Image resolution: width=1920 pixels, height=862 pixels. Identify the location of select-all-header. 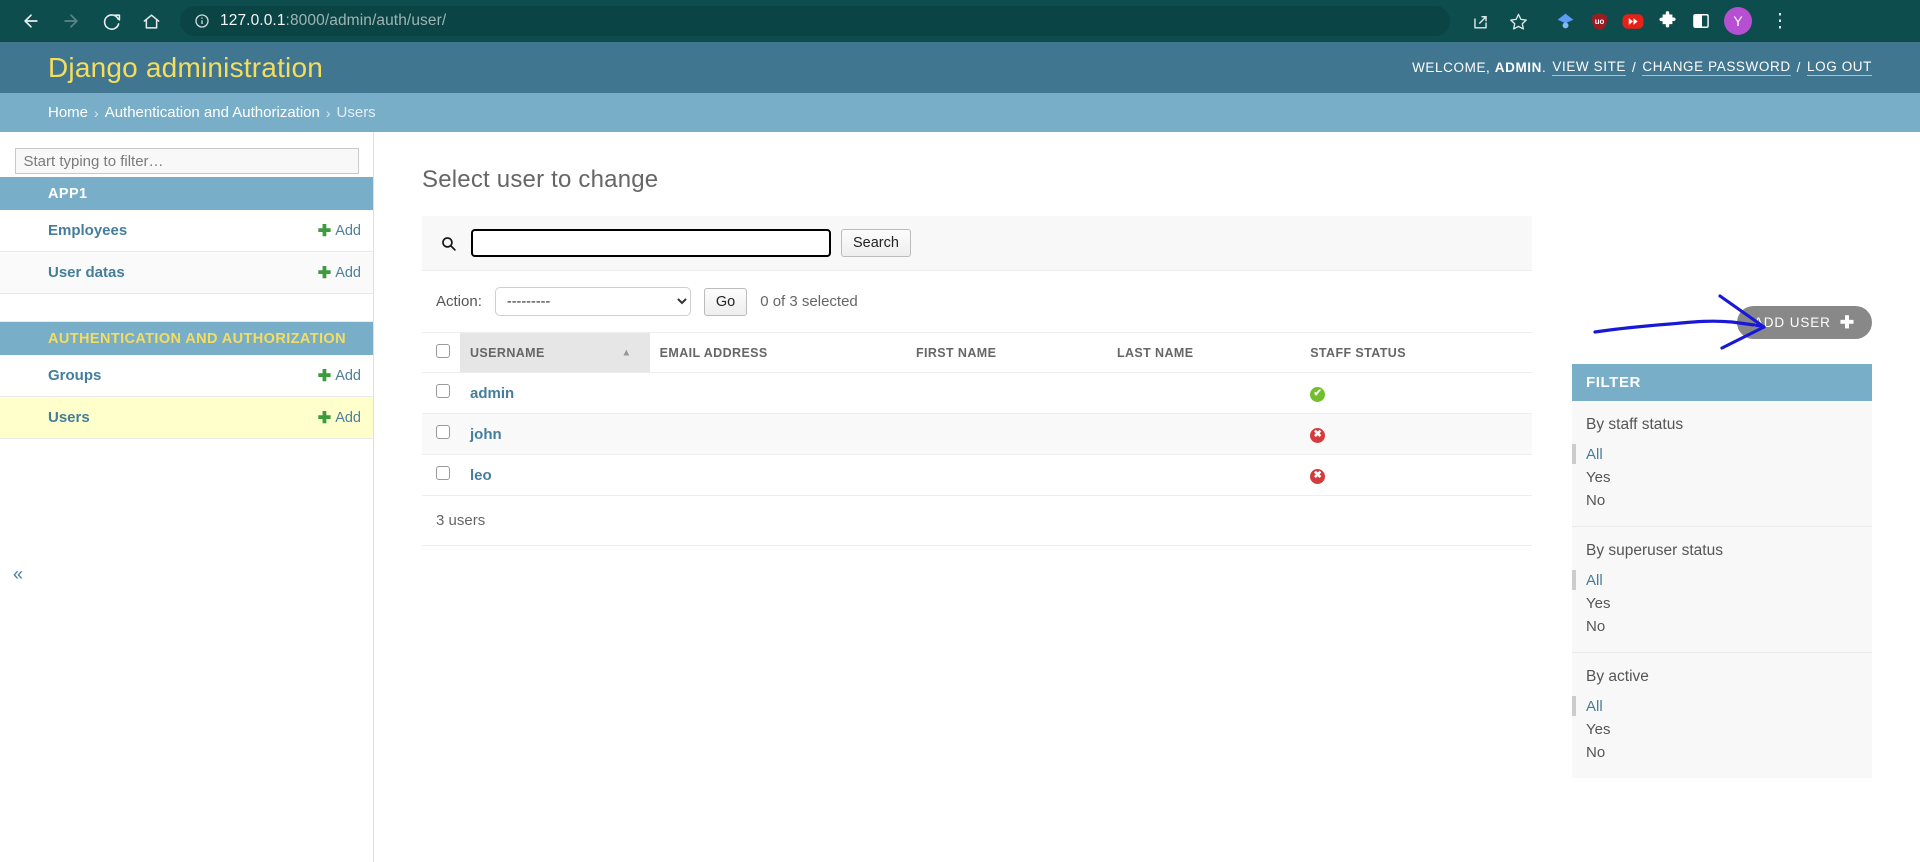
(441, 352).